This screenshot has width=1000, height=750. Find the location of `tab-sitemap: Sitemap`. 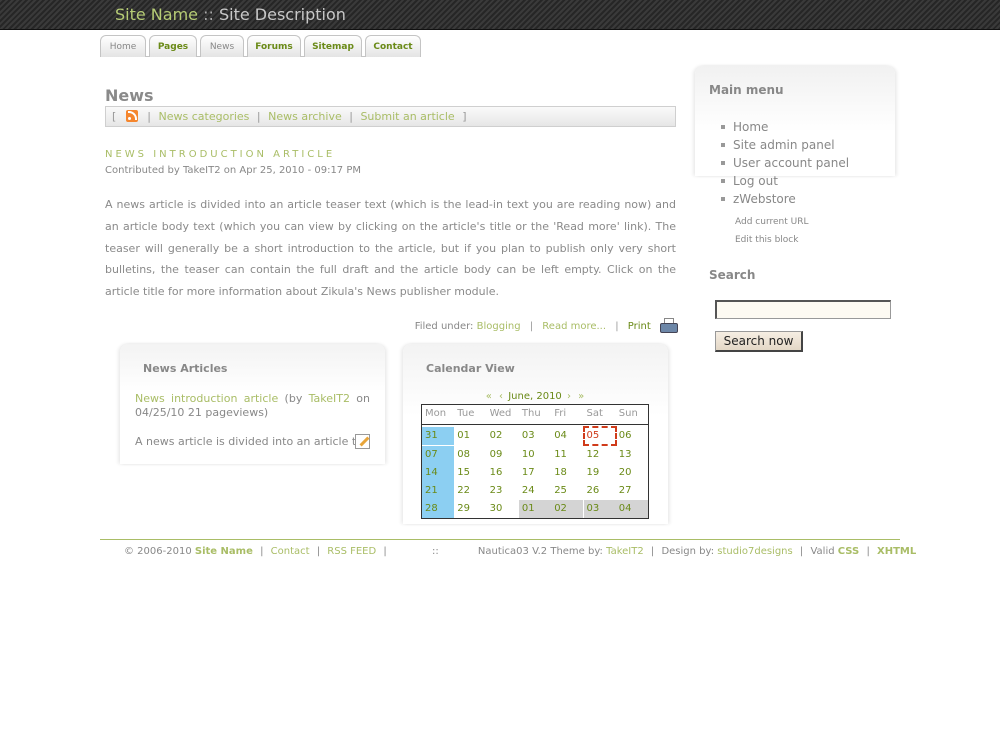

tab-sitemap: Sitemap is located at coordinates (333, 46).